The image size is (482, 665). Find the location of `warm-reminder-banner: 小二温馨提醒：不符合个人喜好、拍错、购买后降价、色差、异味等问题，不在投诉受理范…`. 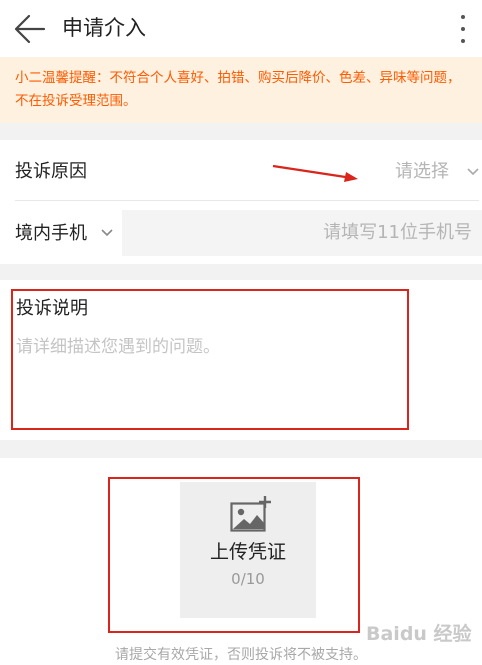

warm-reminder-banner: 小二温馨提醒：不符合个人喜好、拍错、购买后降价、色差、异味等问题，不在投诉受理范… is located at coordinates (241, 90).